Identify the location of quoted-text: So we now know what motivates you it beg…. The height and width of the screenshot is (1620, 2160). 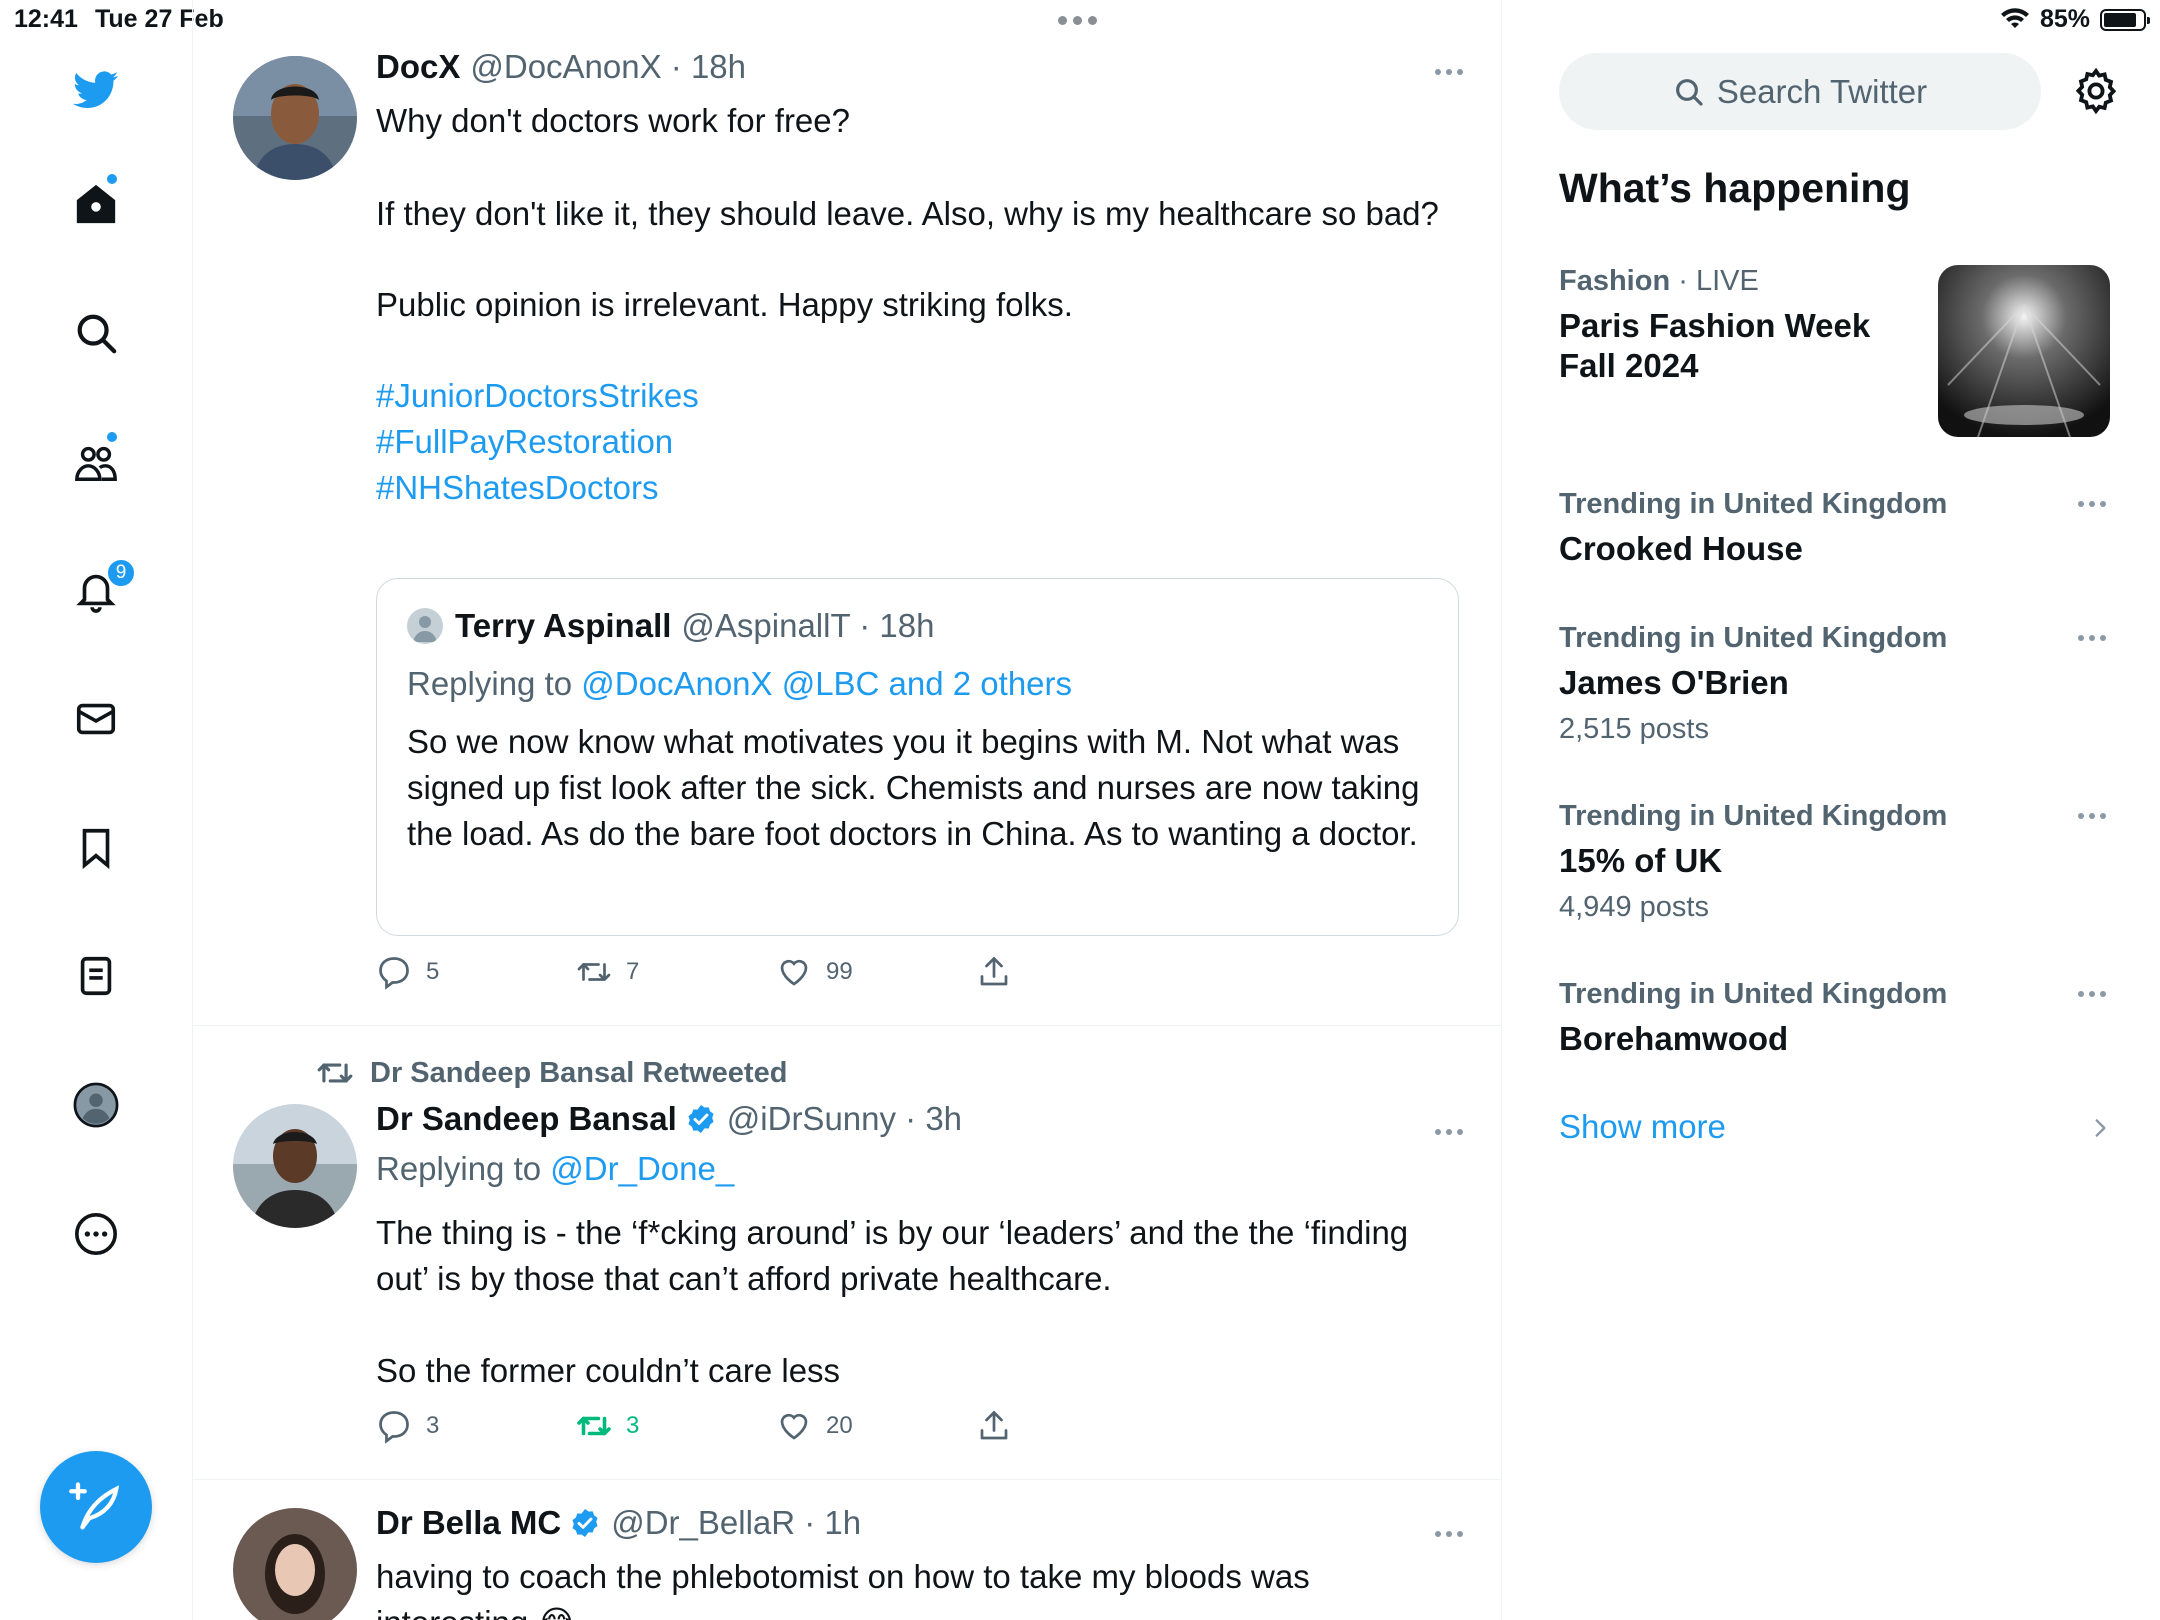
(913, 787).